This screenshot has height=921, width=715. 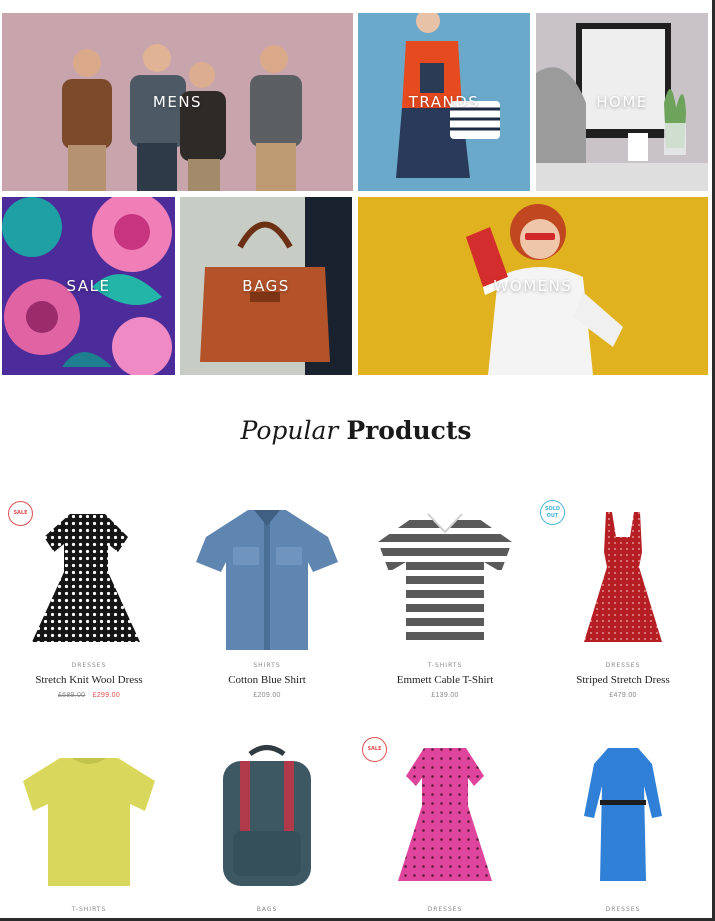 I want to click on section-title-bold: Products, so click(x=409, y=430).